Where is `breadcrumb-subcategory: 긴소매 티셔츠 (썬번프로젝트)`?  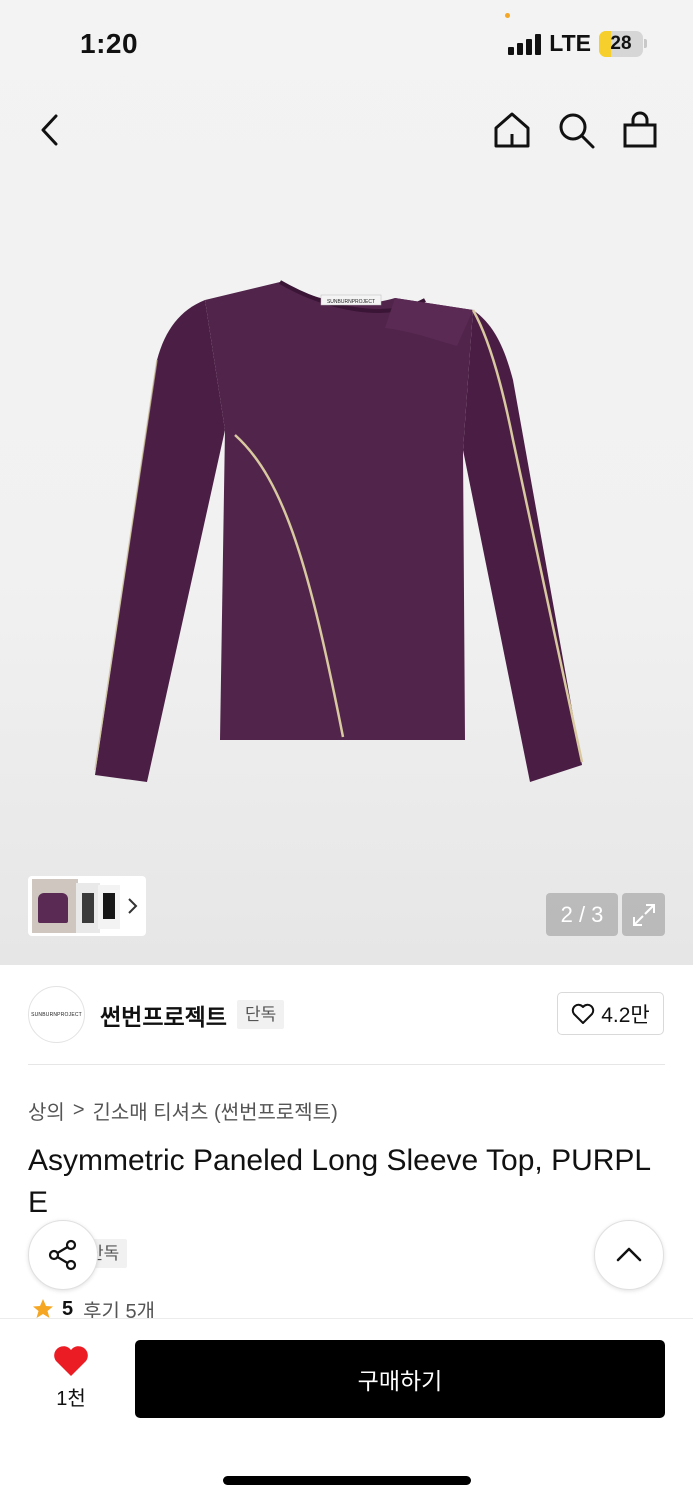
breadcrumb-subcategory: 긴소매 티셔츠 (썬번프로젝트) is located at coordinates (215, 1110).